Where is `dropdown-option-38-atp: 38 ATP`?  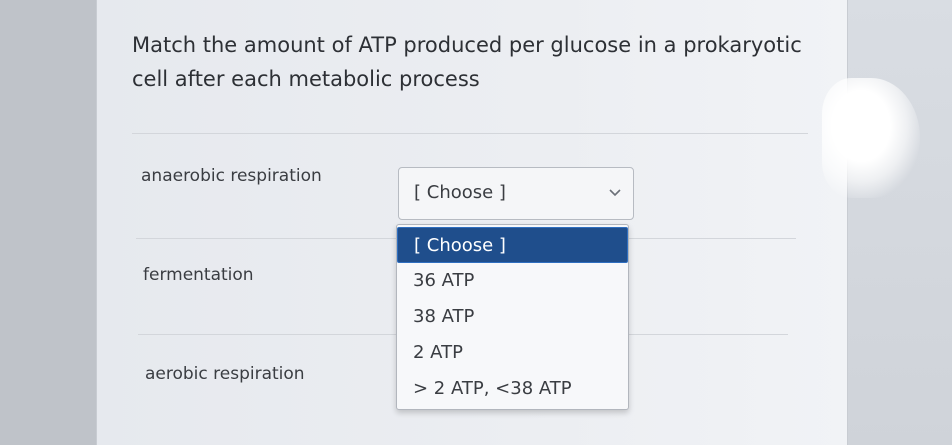 dropdown-option-38-atp: 38 ATP is located at coordinates (512, 317).